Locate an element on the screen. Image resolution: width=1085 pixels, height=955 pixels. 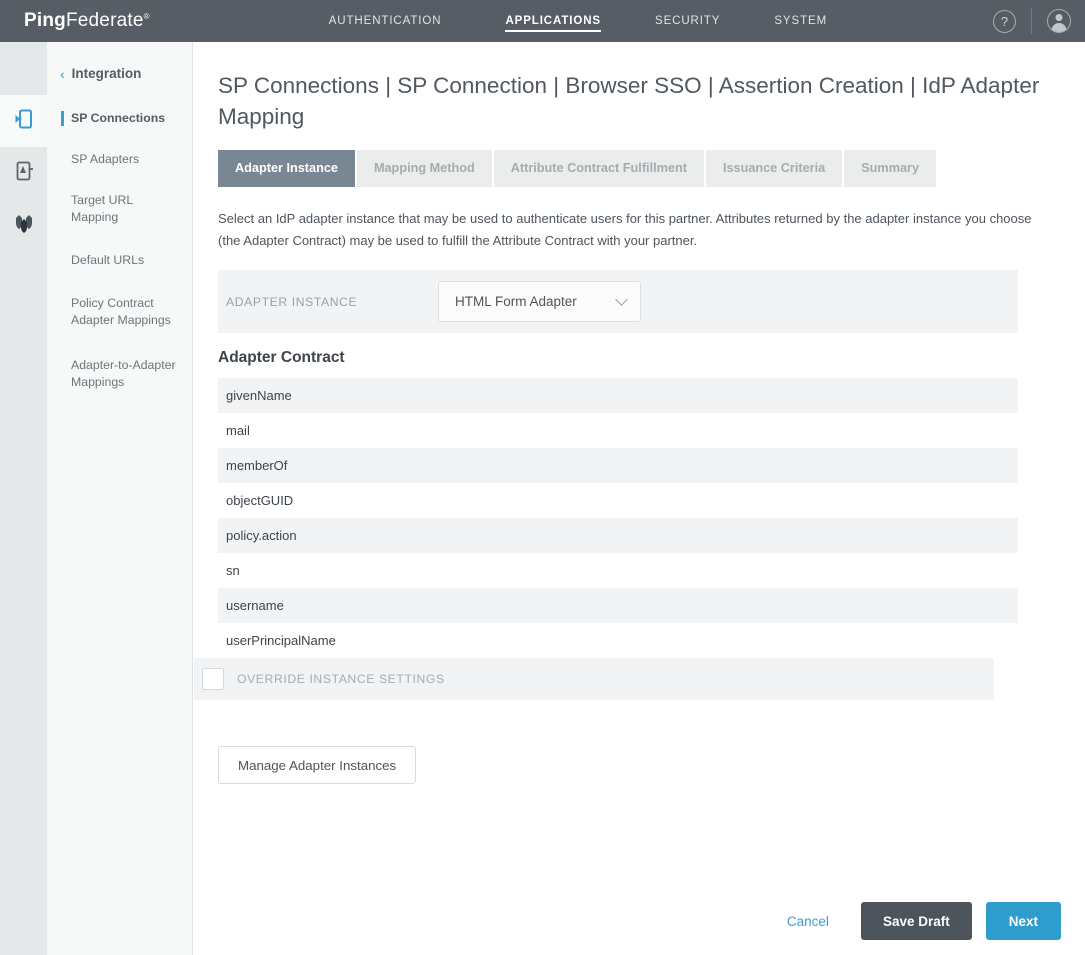
sidebar-back-integration: ‹ Integration is located at coordinates (119, 61).